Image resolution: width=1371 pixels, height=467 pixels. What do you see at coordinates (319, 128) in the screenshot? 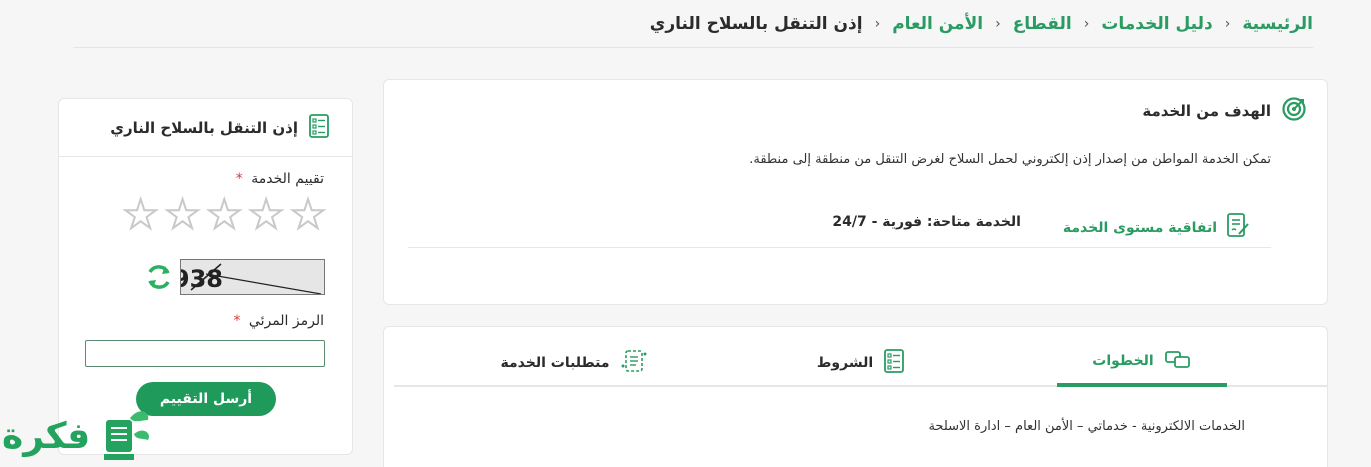
I see `form-document-icon` at bounding box center [319, 128].